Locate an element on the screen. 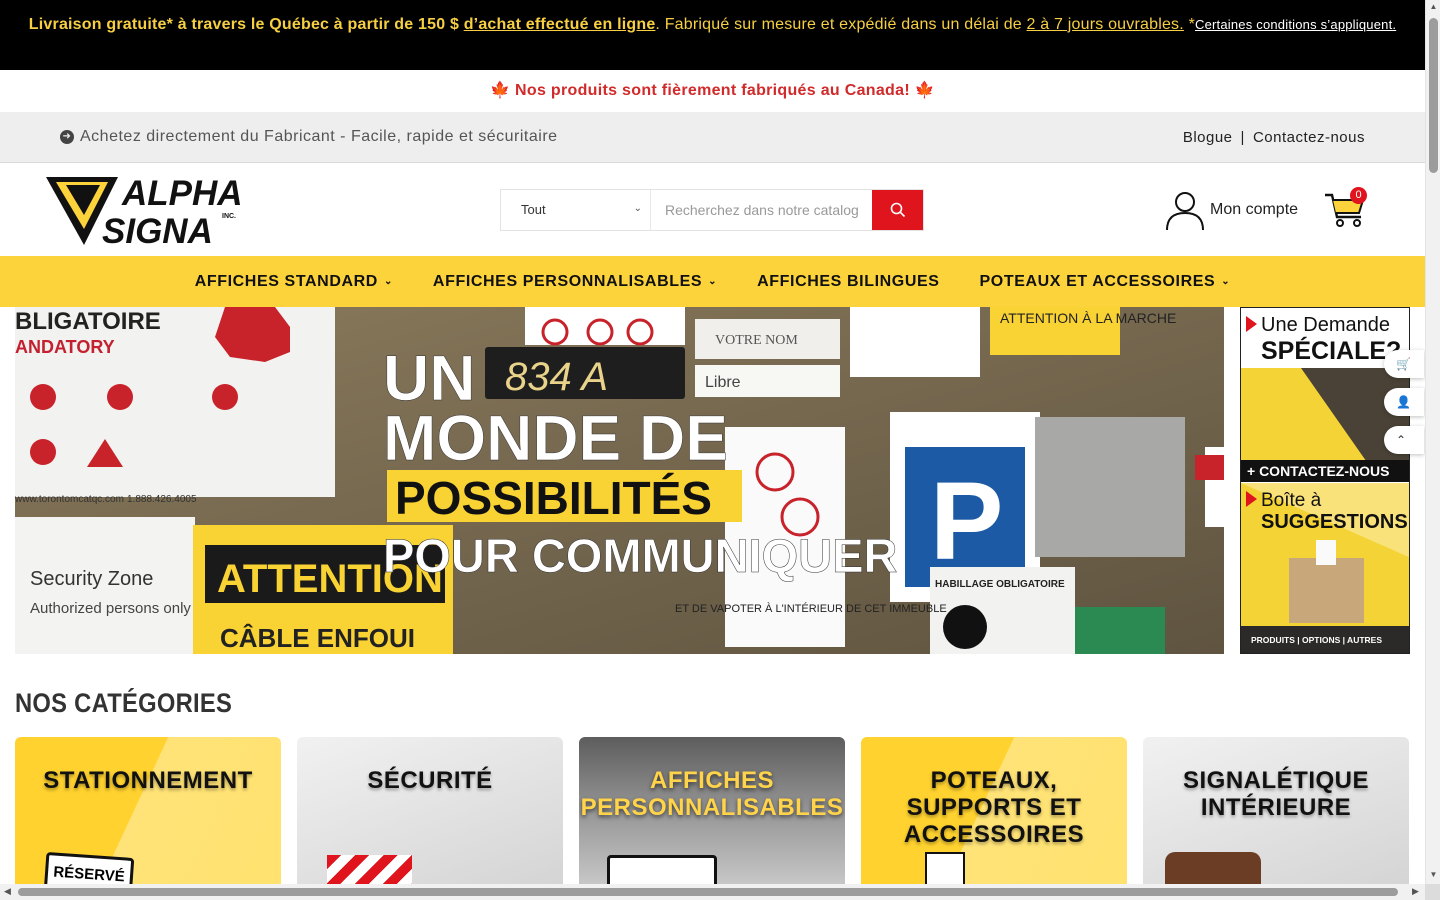 The image size is (1440, 900). user-icon: 👤 is located at coordinates (1403, 402).